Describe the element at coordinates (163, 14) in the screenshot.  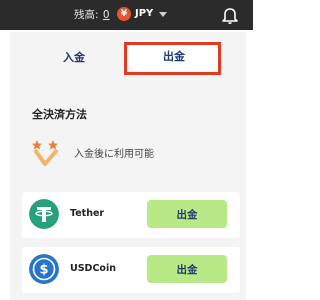
I see `chevron-down-icon` at that location.